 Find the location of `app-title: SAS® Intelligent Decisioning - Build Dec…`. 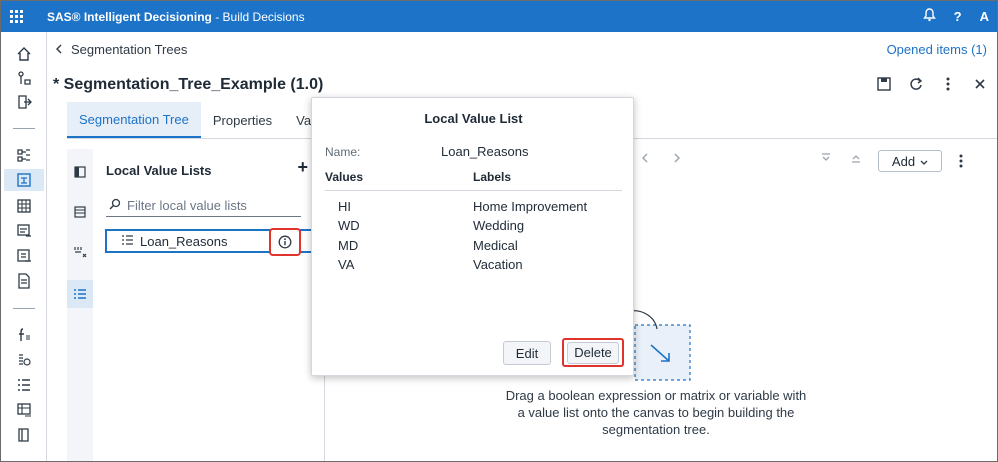

app-title: SAS® Intelligent Decisioning - Build Dec… is located at coordinates (176, 17).